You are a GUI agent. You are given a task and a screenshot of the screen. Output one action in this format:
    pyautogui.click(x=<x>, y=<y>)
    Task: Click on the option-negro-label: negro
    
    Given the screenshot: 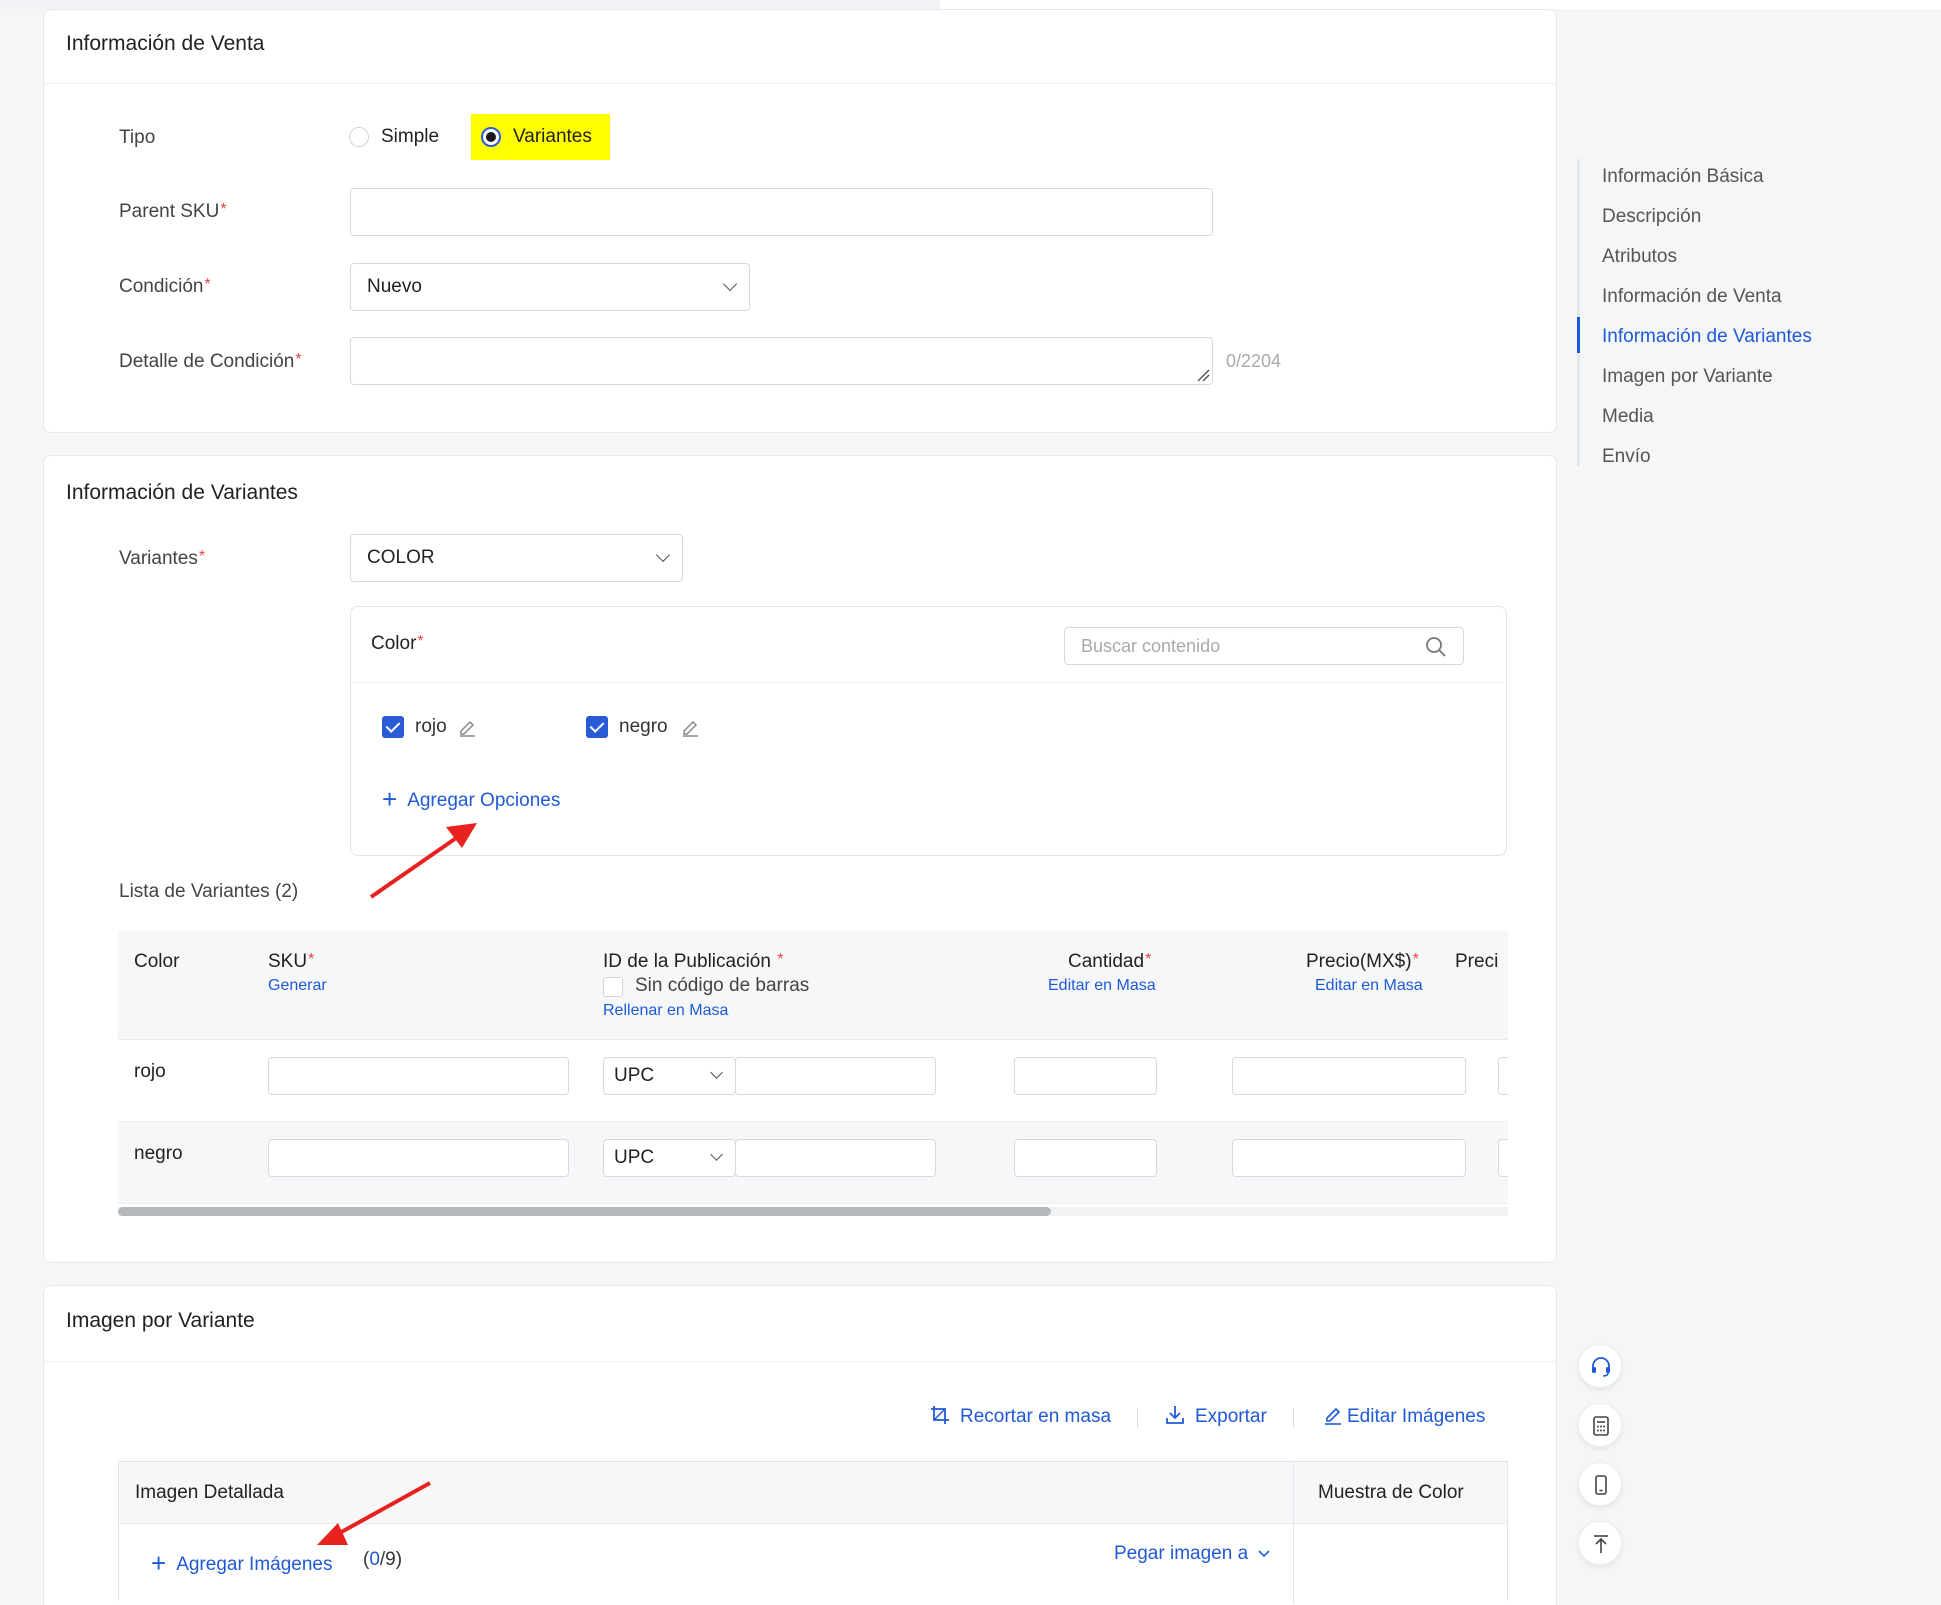 What is the action you would take?
    pyautogui.click(x=643, y=726)
    